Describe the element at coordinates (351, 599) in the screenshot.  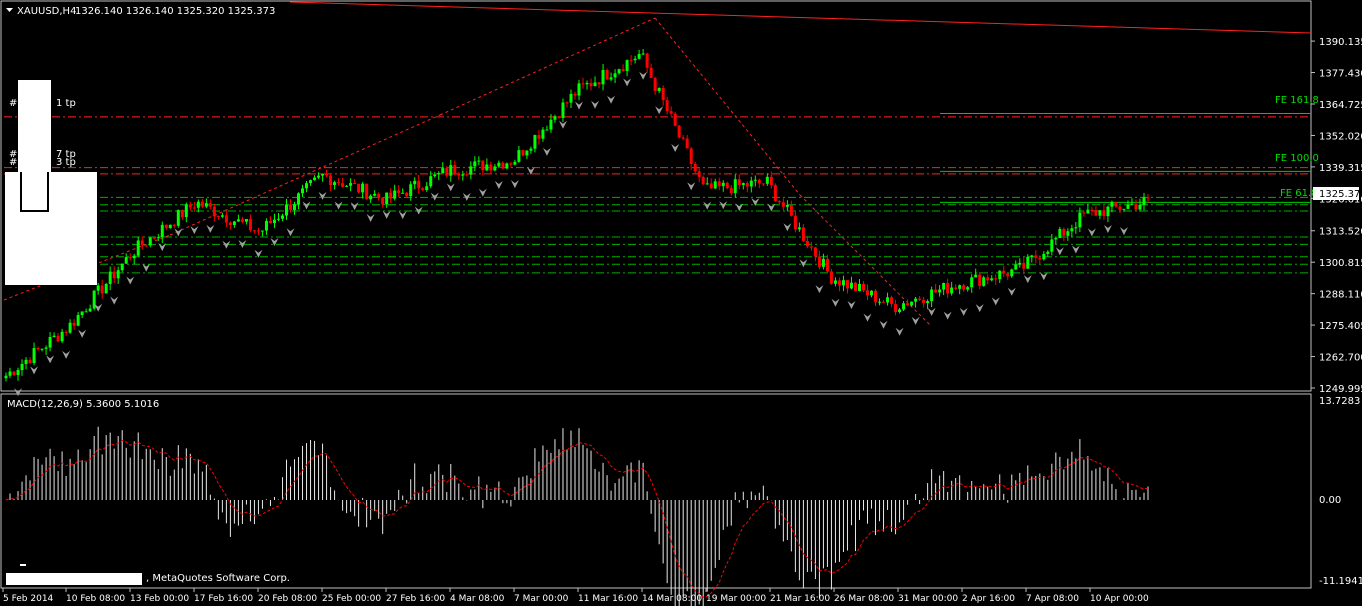
I see `time-tick-label: 25 Feb 00:00` at that location.